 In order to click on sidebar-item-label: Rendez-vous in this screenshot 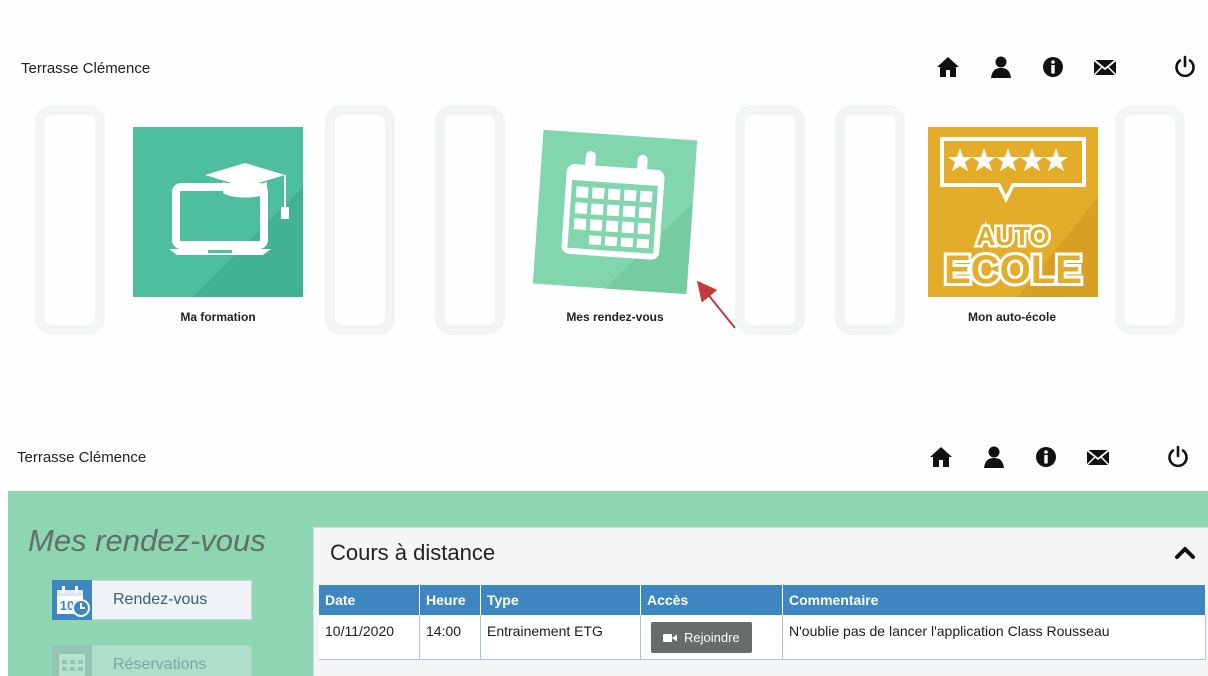, I will do `click(160, 599)`.